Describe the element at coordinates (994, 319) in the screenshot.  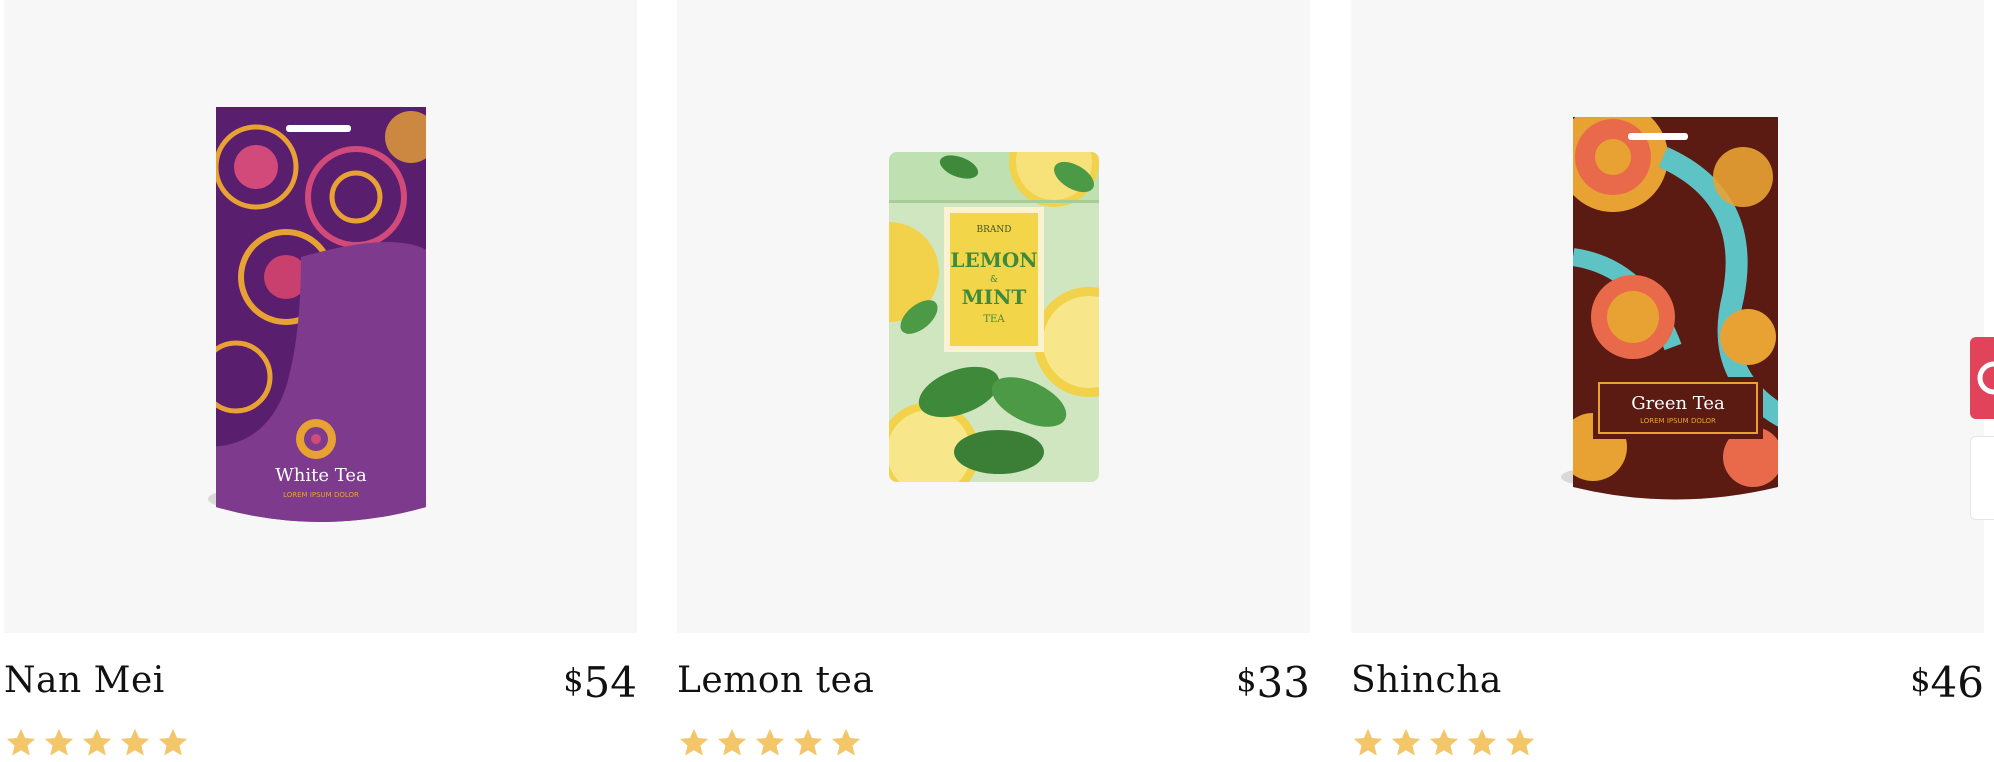
I see `tin-label-line3: TEA` at that location.